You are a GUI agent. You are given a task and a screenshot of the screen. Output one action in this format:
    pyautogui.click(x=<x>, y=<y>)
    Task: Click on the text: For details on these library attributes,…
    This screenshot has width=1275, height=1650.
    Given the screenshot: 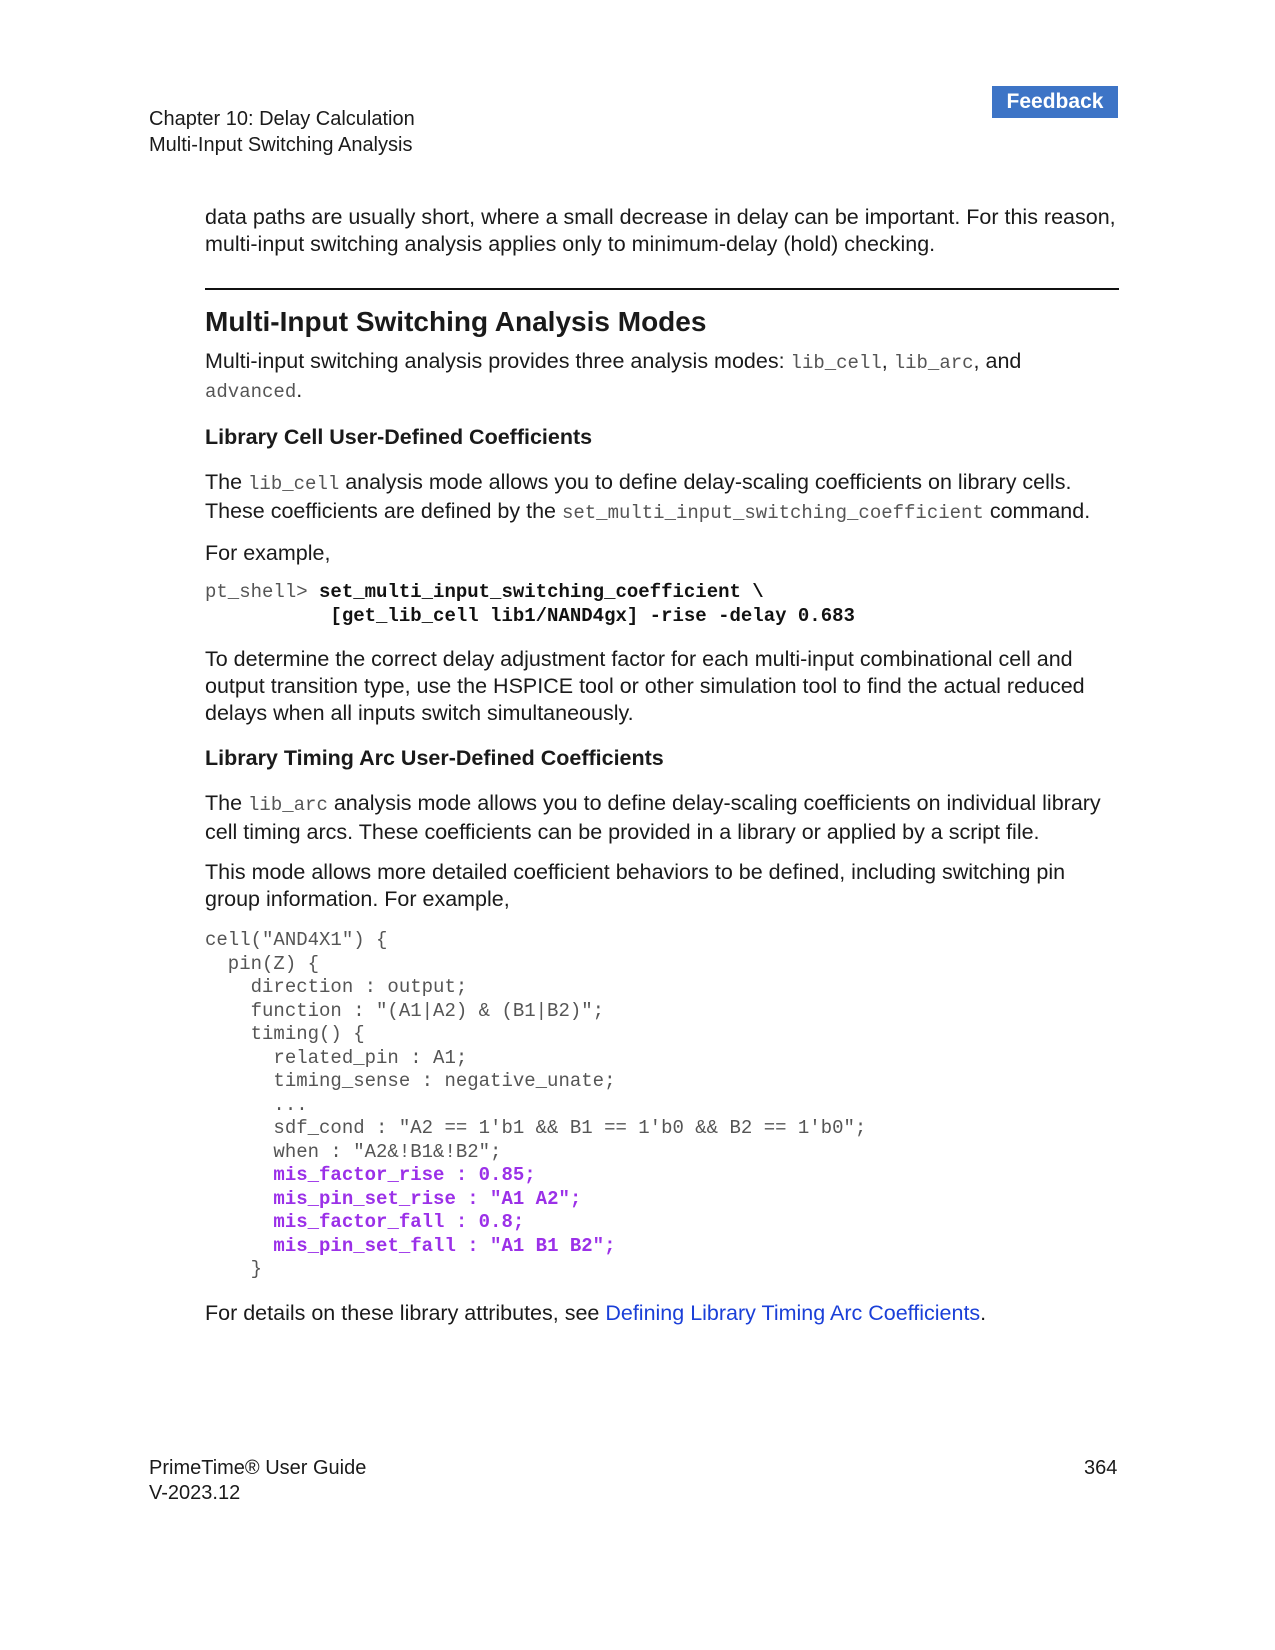 What is the action you would take?
    pyautogui.click(x=405, y=1312)
    